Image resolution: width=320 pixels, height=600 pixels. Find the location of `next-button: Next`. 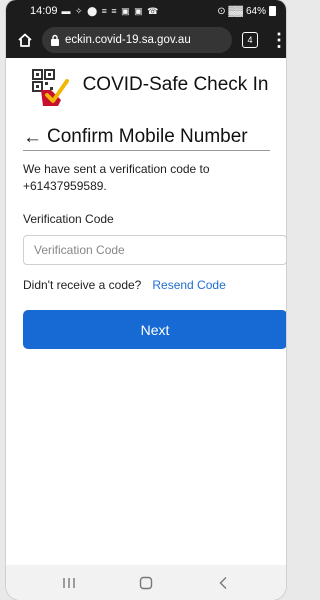

next-button: Next is located at coordinates (154, 329).